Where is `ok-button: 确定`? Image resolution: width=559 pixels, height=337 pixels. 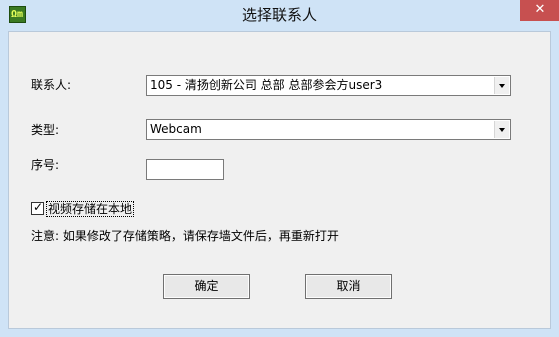
ok-button: 确定 is located at coordinates (206, 286).